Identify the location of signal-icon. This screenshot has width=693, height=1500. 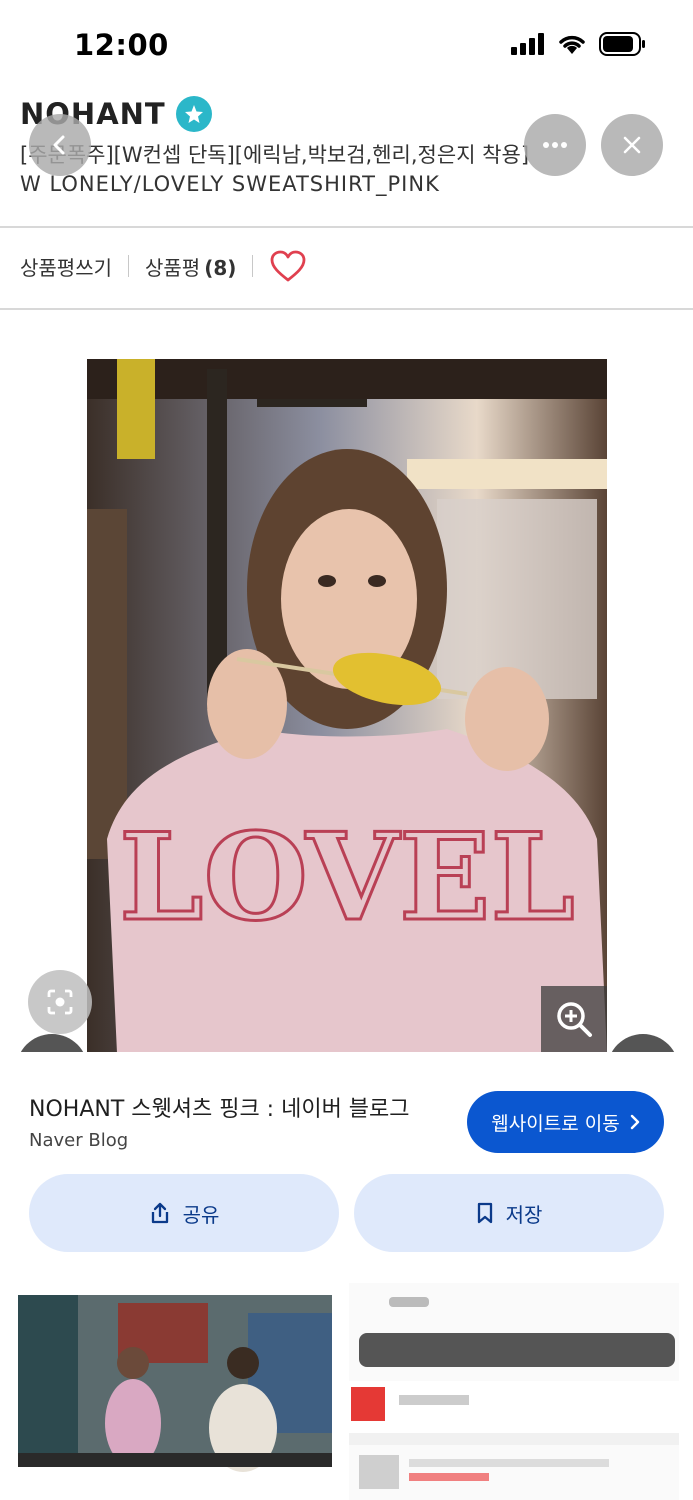
(527, 44).